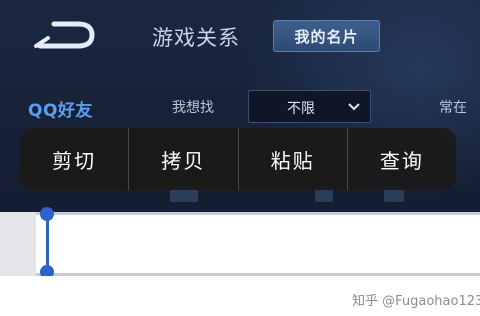 This screenshot has width=480, height=316. Describe the element at coordinates (416, 301) in the screenshot. I see `watermark: 知乎 @Fugaohao123` at that location.